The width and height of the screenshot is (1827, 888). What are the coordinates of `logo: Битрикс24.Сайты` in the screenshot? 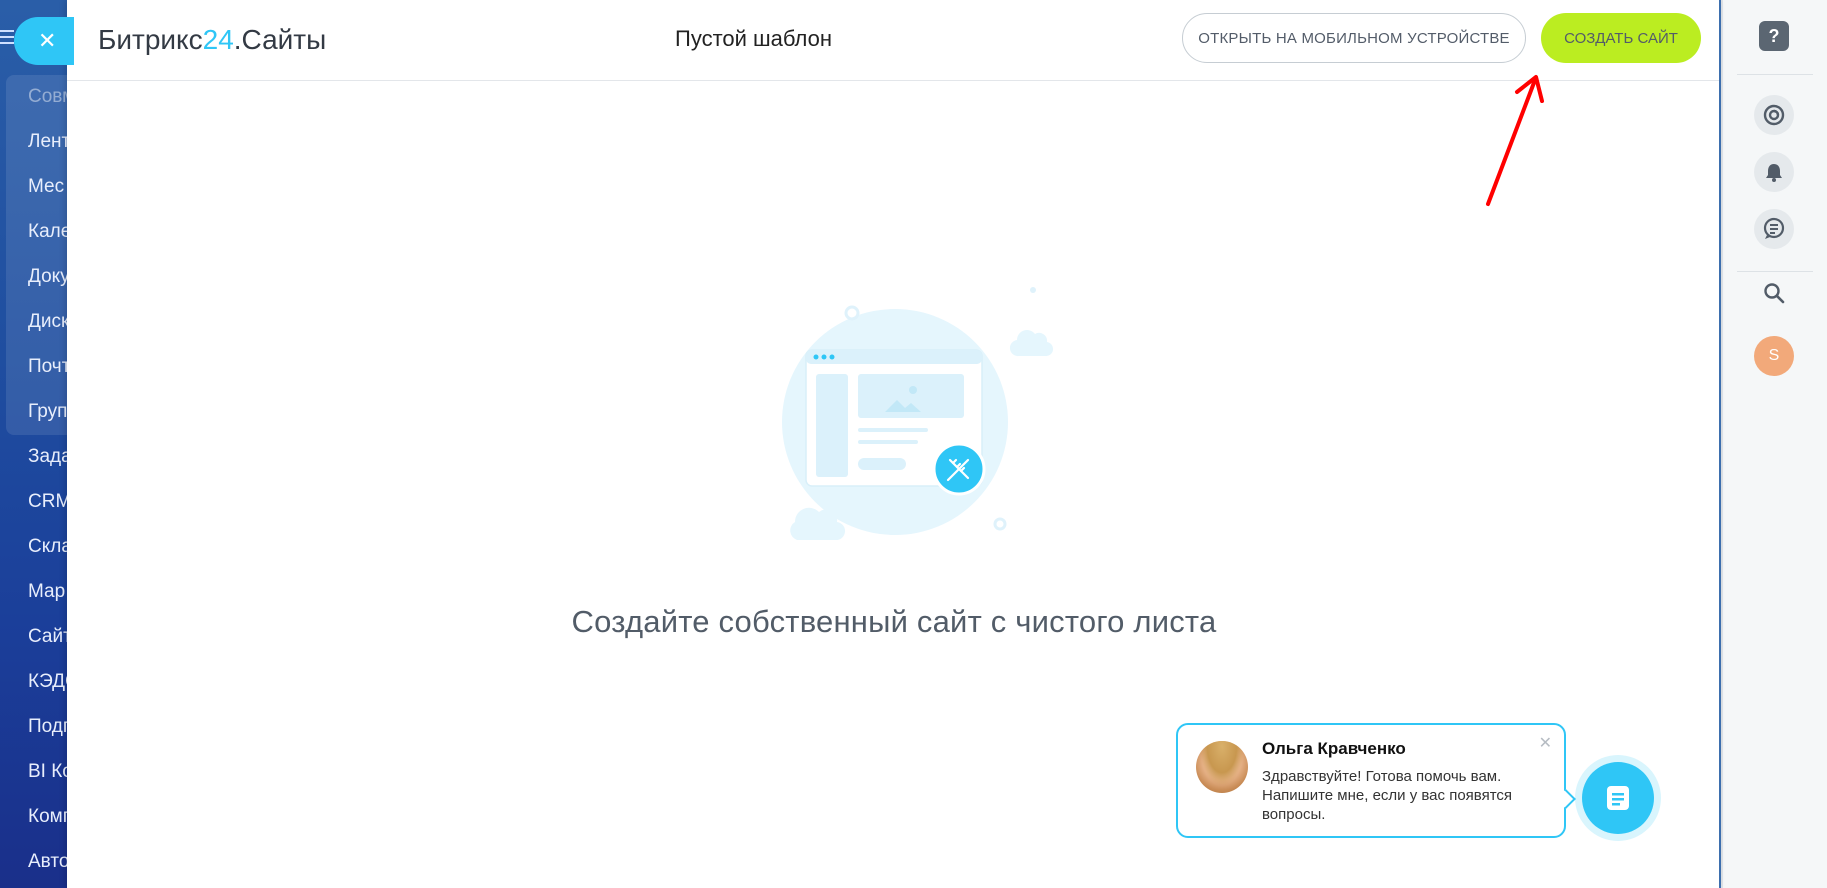 It's located at (212, 39).